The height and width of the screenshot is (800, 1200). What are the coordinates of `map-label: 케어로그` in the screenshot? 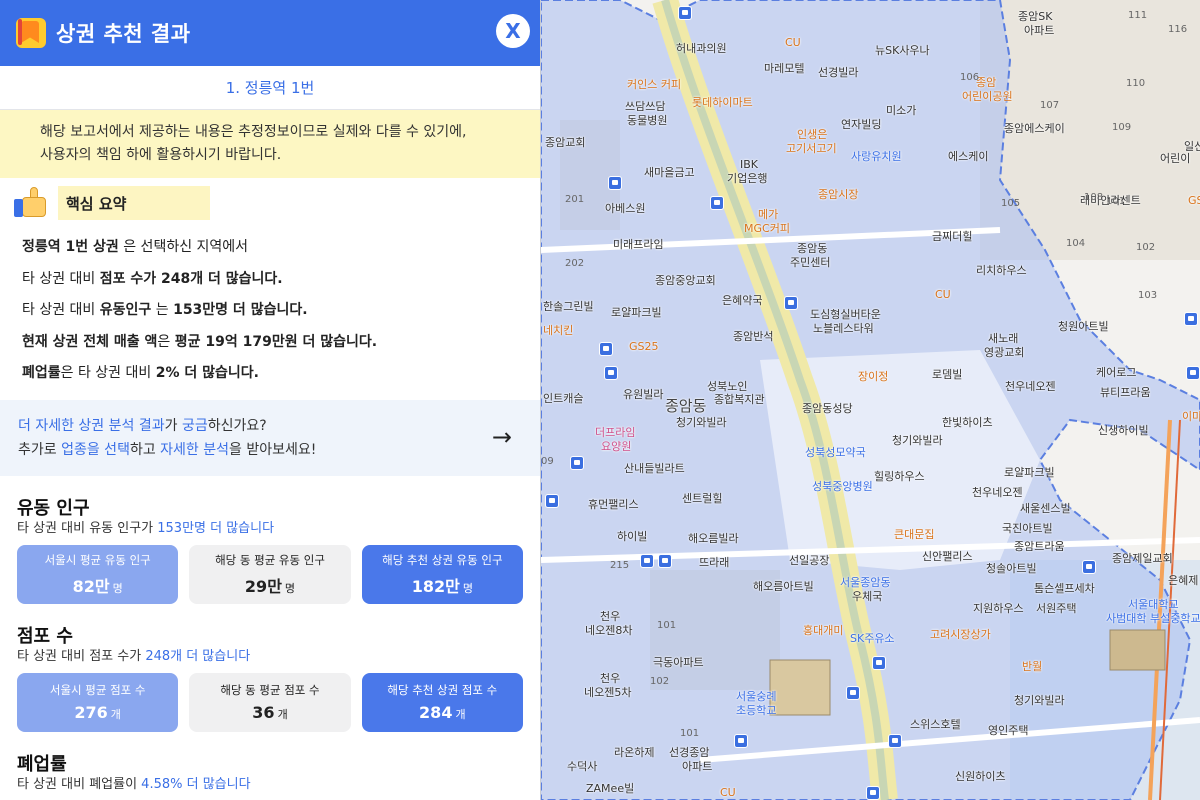 It's located at (1116, 372).